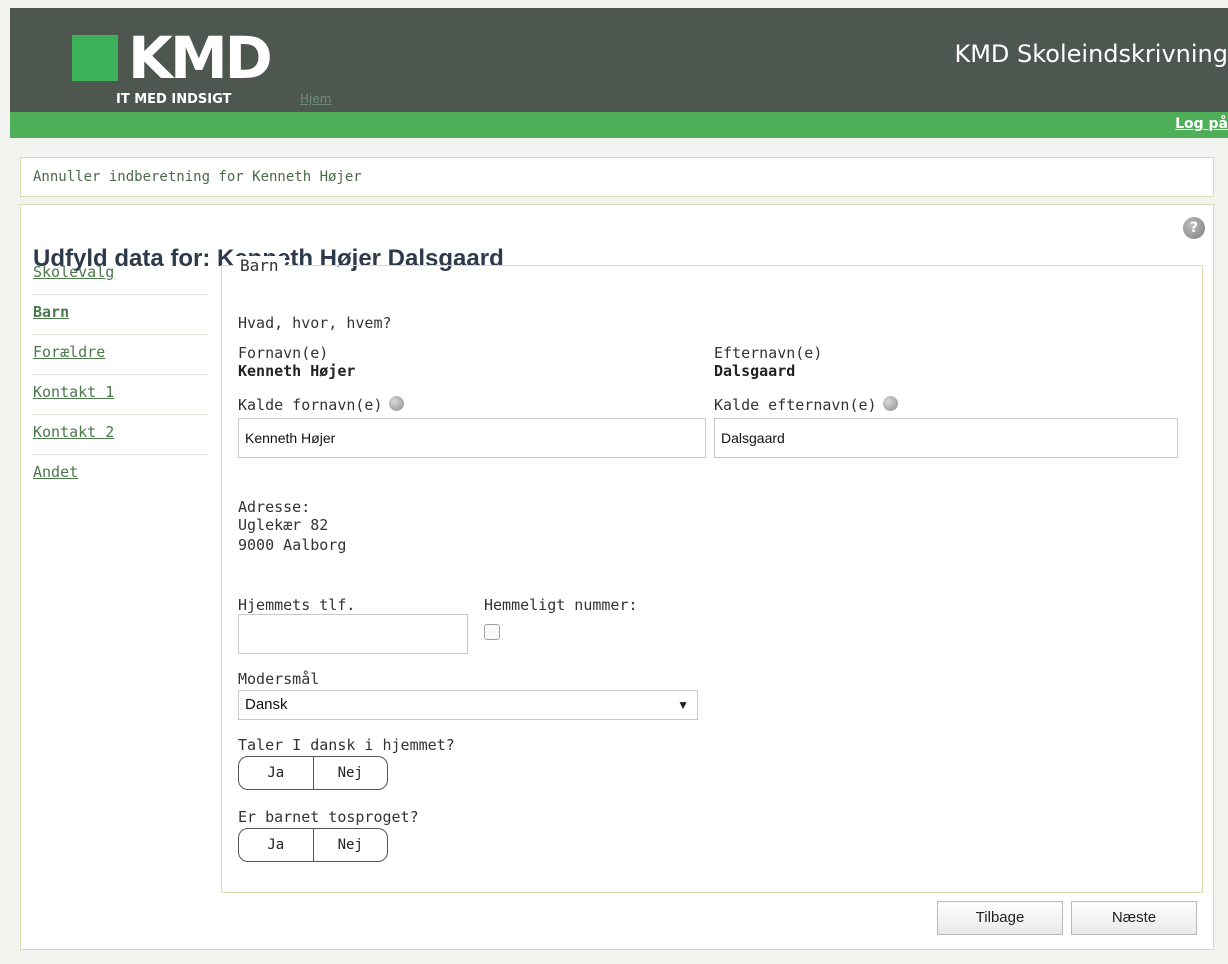 Image resolution: width=1228 pixels, height=964 pixels. I want to click on bilingual-yes-button: Ja, so click(276, 845).